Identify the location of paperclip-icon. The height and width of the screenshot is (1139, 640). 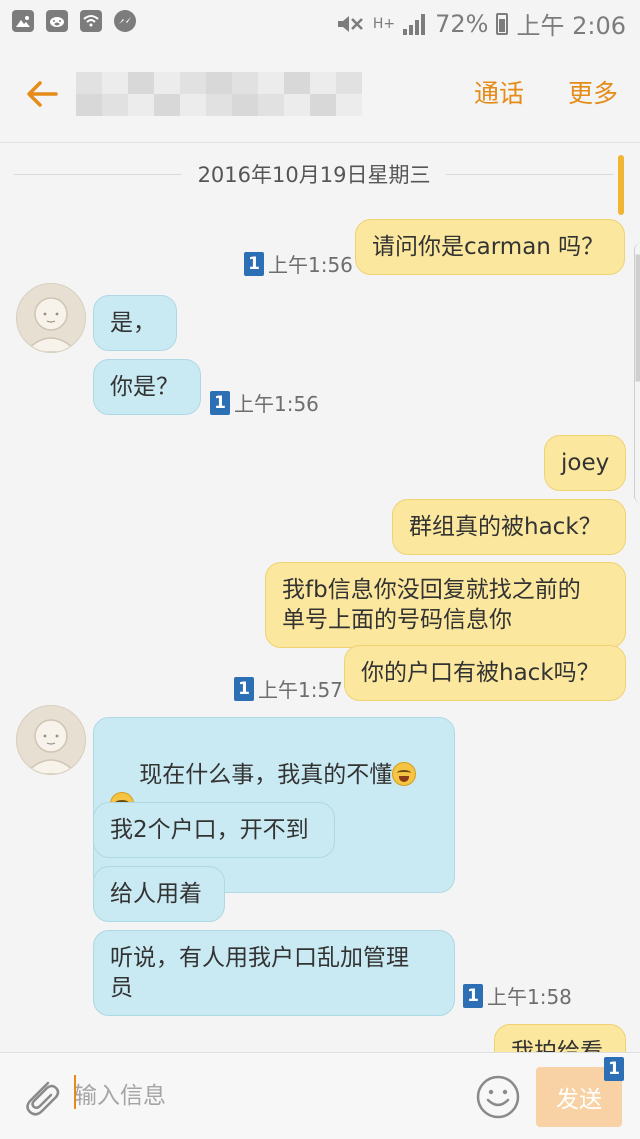
(43, 1098).